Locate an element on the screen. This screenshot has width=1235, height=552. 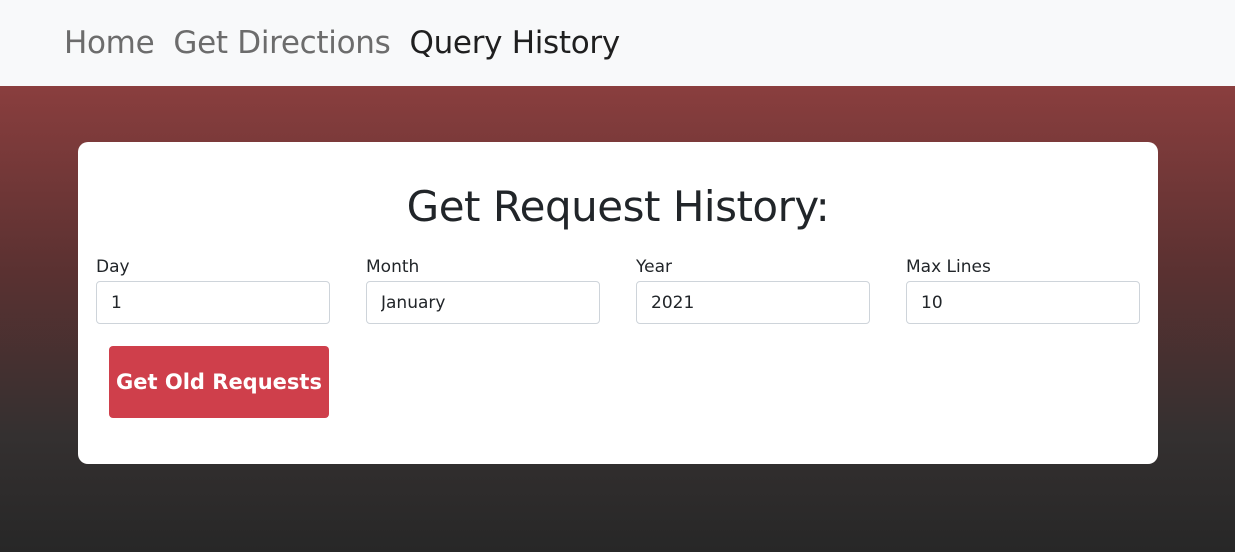
max-lines-field-group: Max Lines is located at coordinates (1023, 290).